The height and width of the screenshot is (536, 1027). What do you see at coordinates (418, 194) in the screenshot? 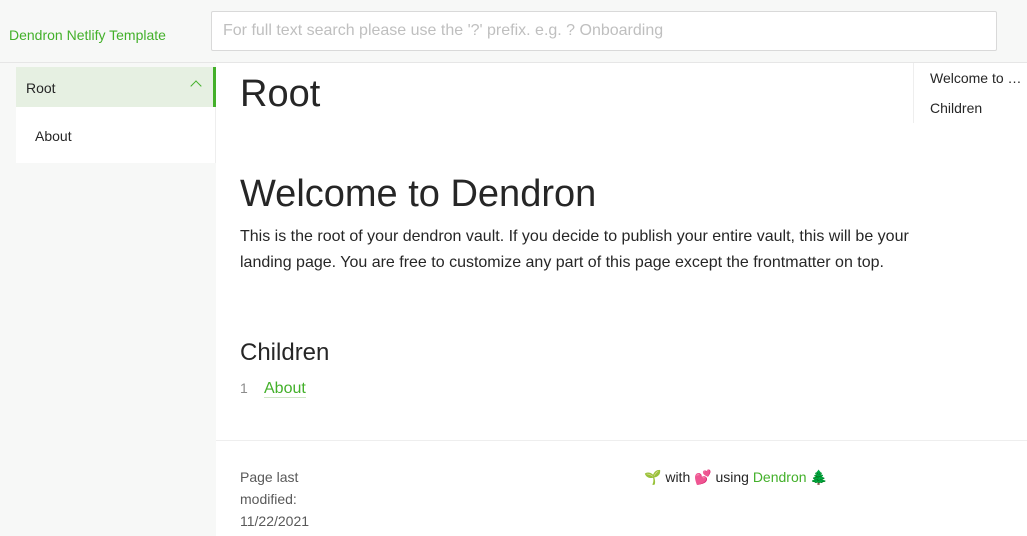
I see `welcome-heading: Welcome to Dendron` at bounding box center [418, 194].